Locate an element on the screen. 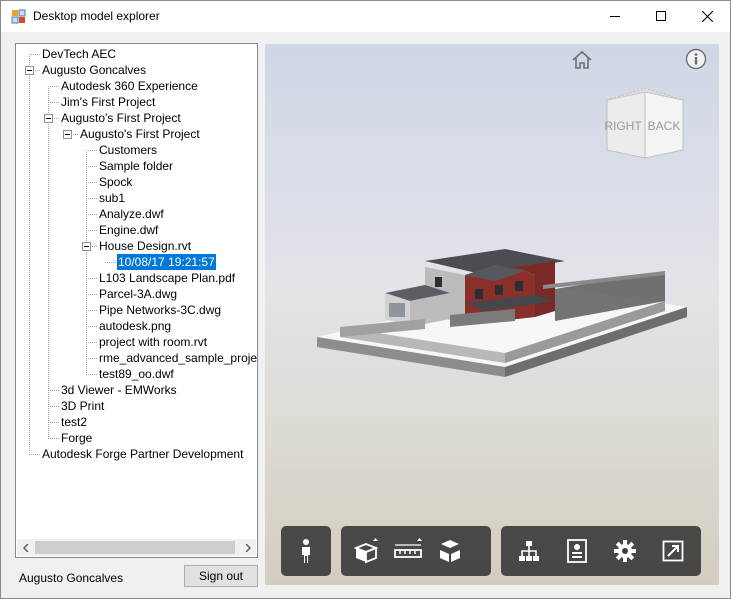  measure-button is located at coordinates (408, 551).